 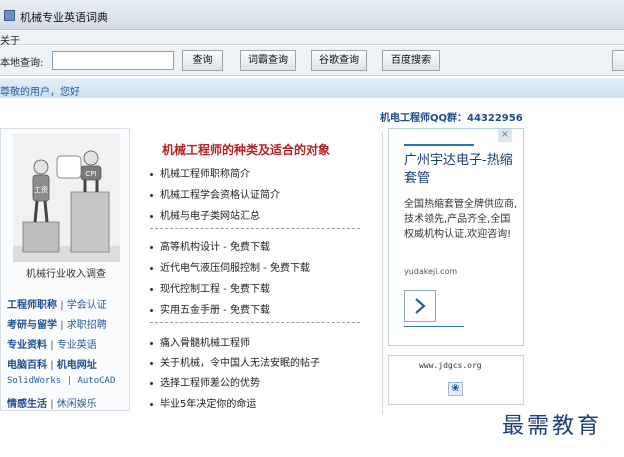 I want to click on list-item: 选择工程师差公的优势, so click(x=205, y=381).